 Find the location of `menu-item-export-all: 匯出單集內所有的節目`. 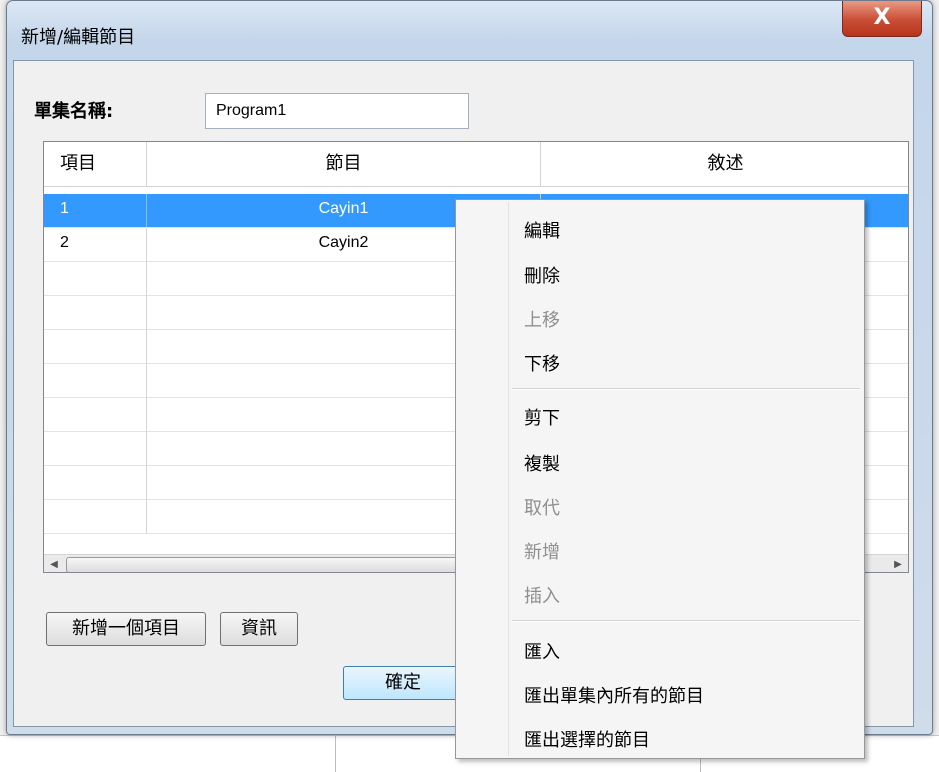

menu-item-export-all: 匯出單集內所有的節目 is located at coordinates (614, 695).